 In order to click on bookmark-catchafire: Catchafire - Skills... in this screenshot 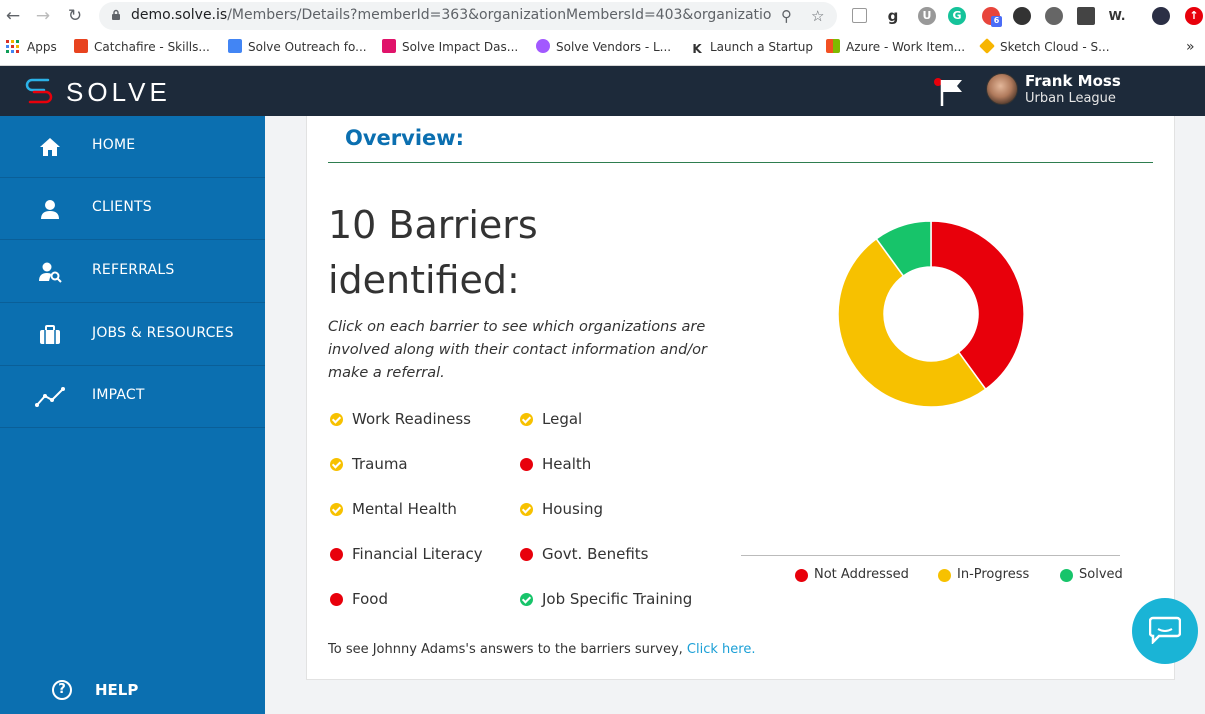, I will do `click(142, 47)`.